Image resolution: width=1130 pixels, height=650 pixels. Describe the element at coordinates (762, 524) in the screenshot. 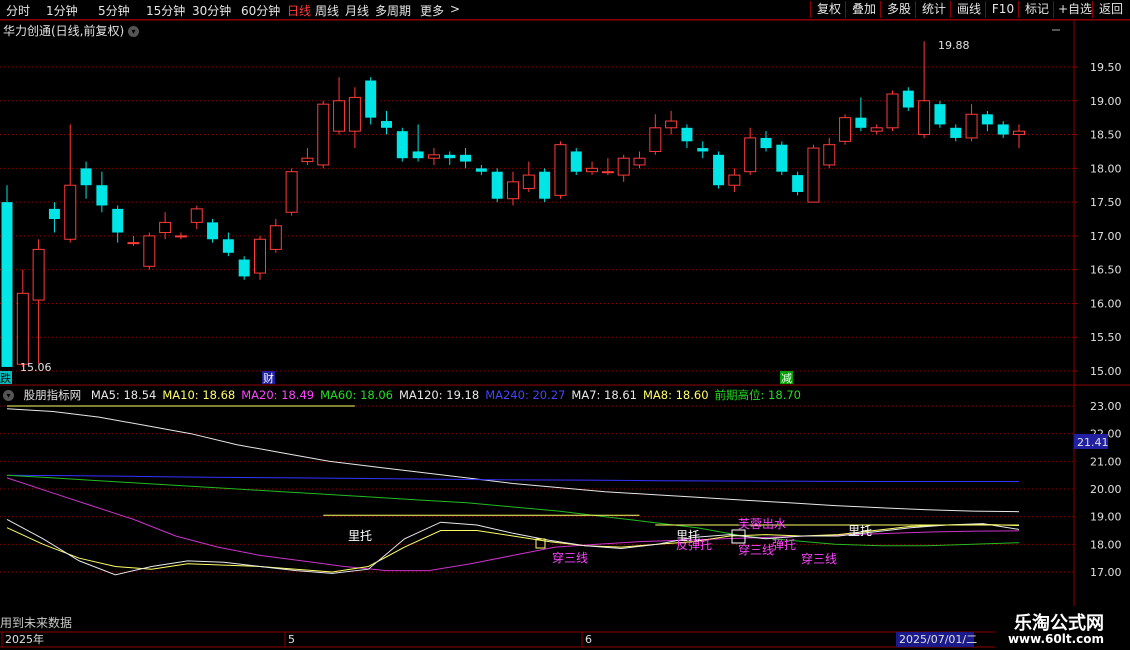

I see `indicator-annotation: 芙蓉出水` at that location.